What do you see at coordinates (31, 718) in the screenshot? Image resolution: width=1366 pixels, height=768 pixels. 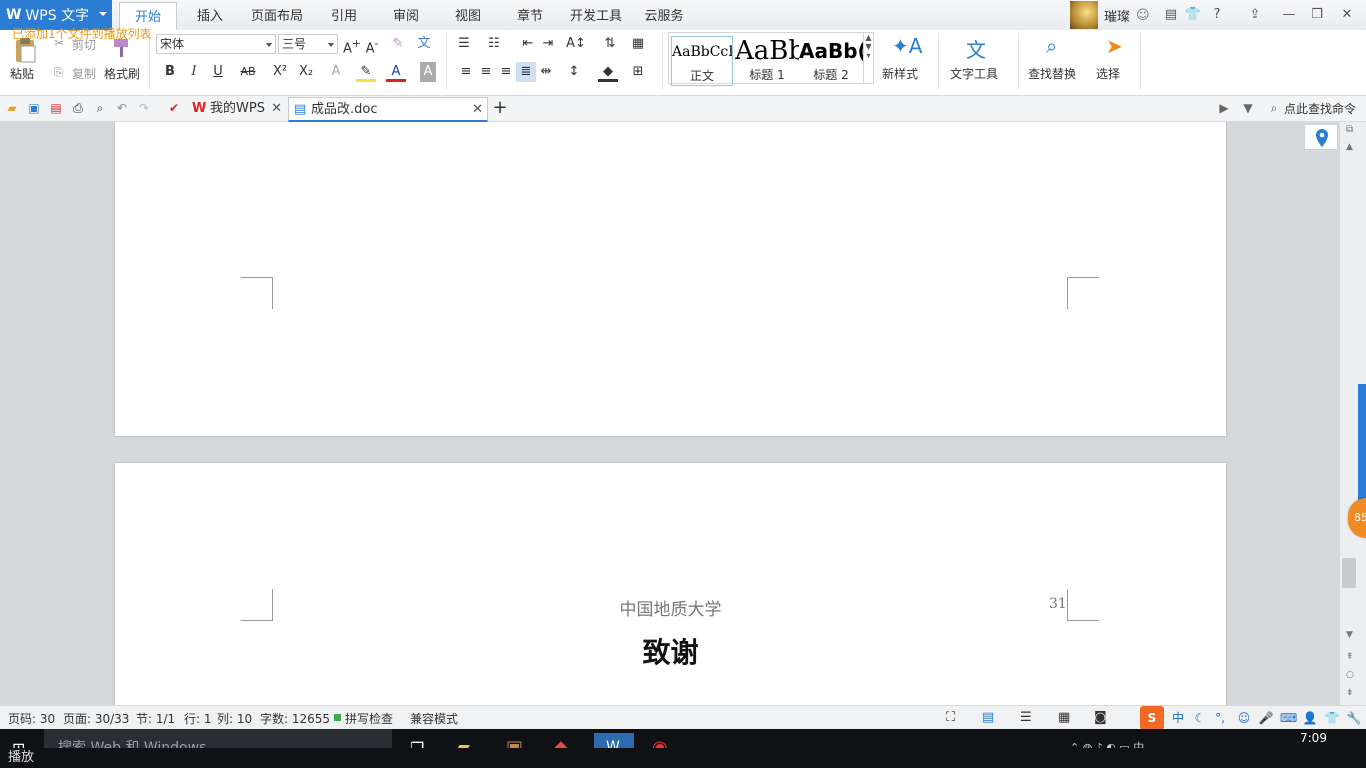 I see `status-page-code: 页码: 30` at bounding box center [31, 718].